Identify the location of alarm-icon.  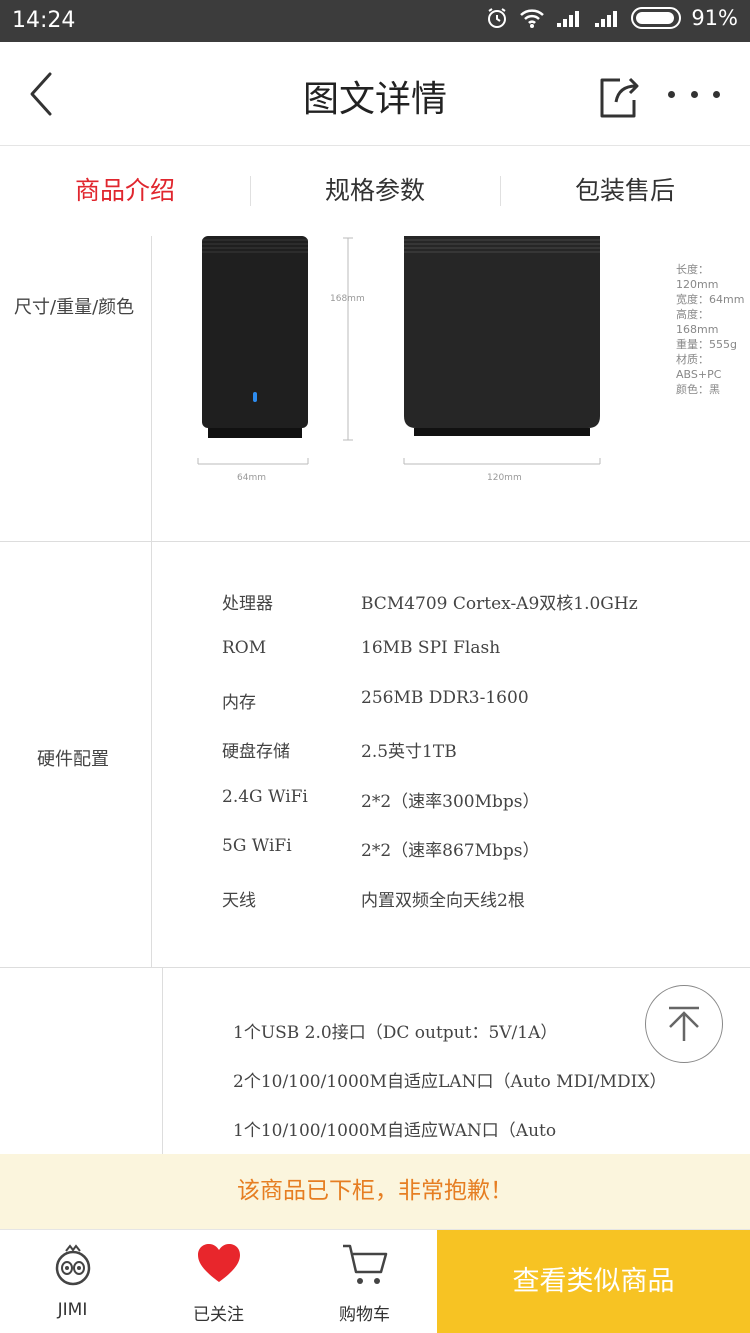
(497, 18).